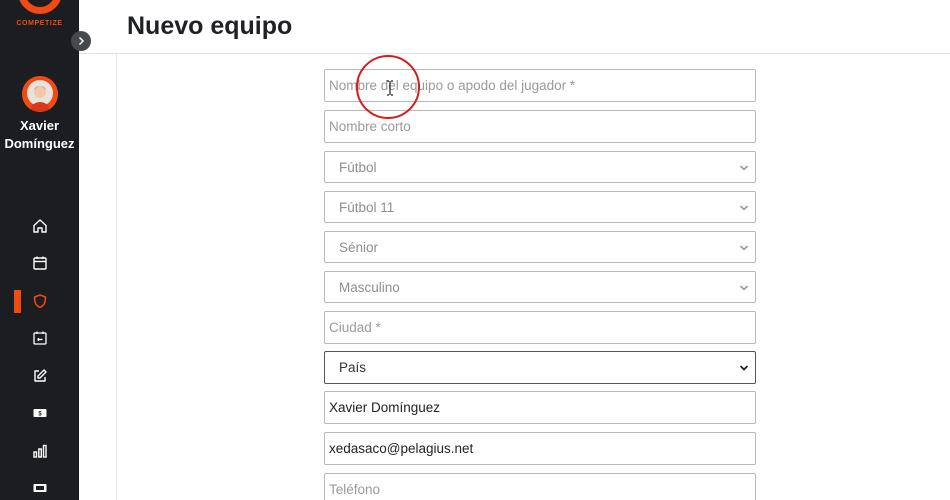 The image size is (950, 500). Describe the element at coordinates (210, 26) in the screenshot. I see `page-title: Nuevo equipo` at that location.